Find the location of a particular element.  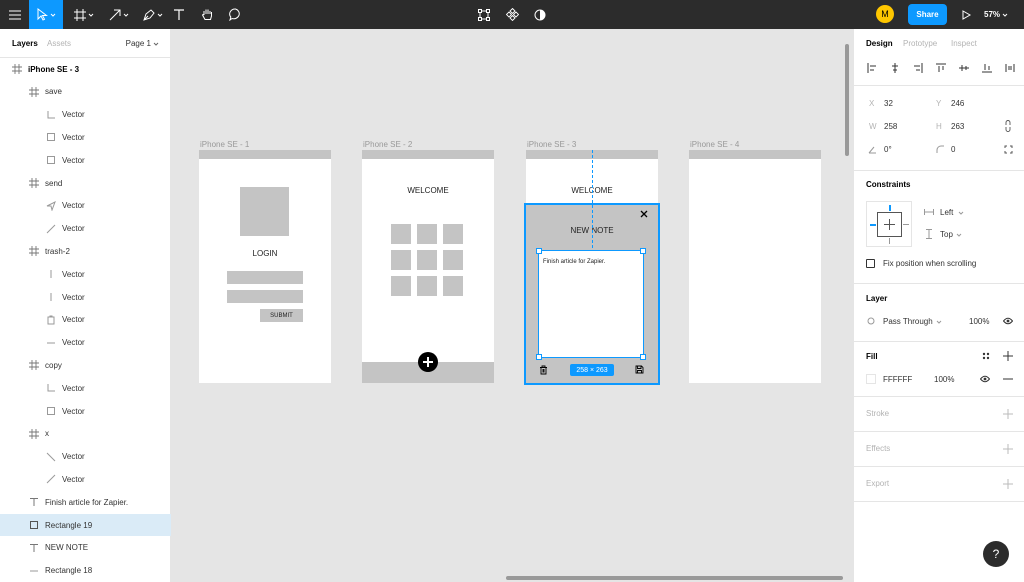

transform-section: X 32 Y 246 W 258 H 263 0° 0 is located at coordinates (939, 124).